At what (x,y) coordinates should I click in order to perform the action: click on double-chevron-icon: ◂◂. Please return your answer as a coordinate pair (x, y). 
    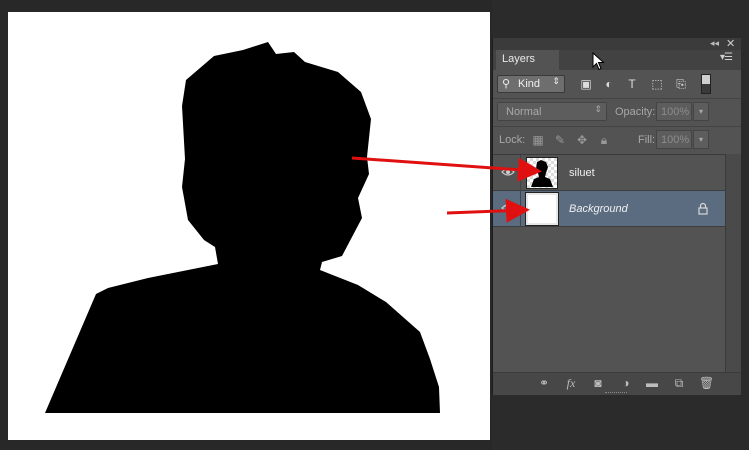
    Looking at the image, I should click on (714, 43).